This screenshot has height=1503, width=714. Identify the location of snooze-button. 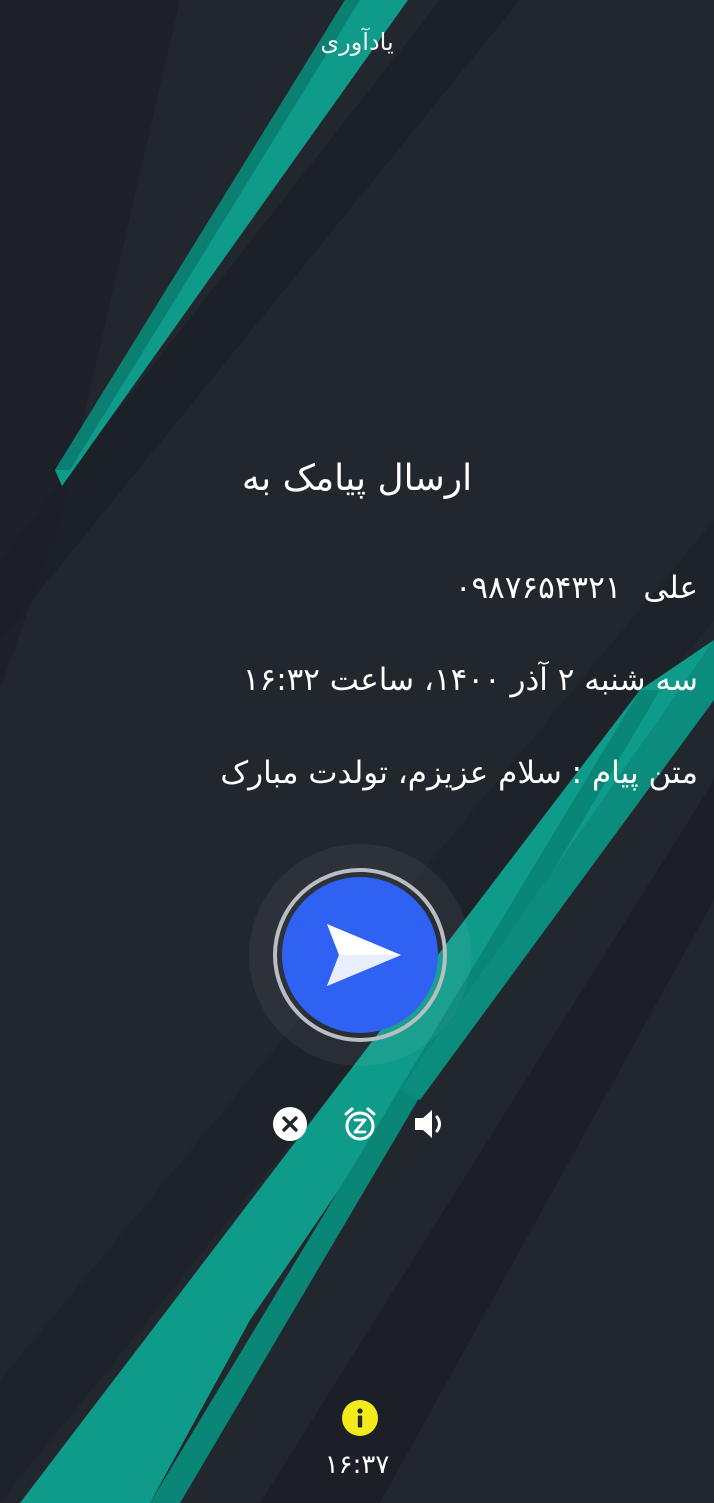
(360, 1124).